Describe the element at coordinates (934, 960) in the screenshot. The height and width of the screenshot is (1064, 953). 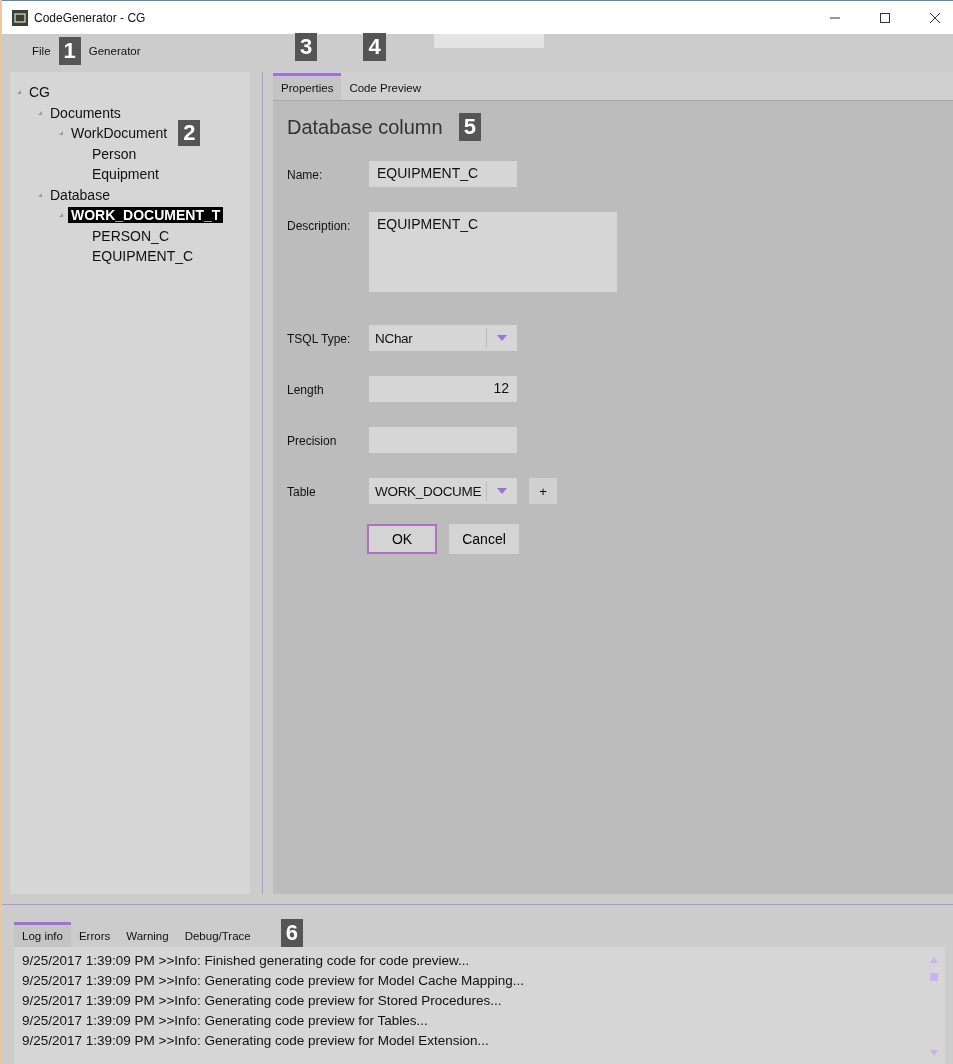
I see `scroll-up-icon` at that location.